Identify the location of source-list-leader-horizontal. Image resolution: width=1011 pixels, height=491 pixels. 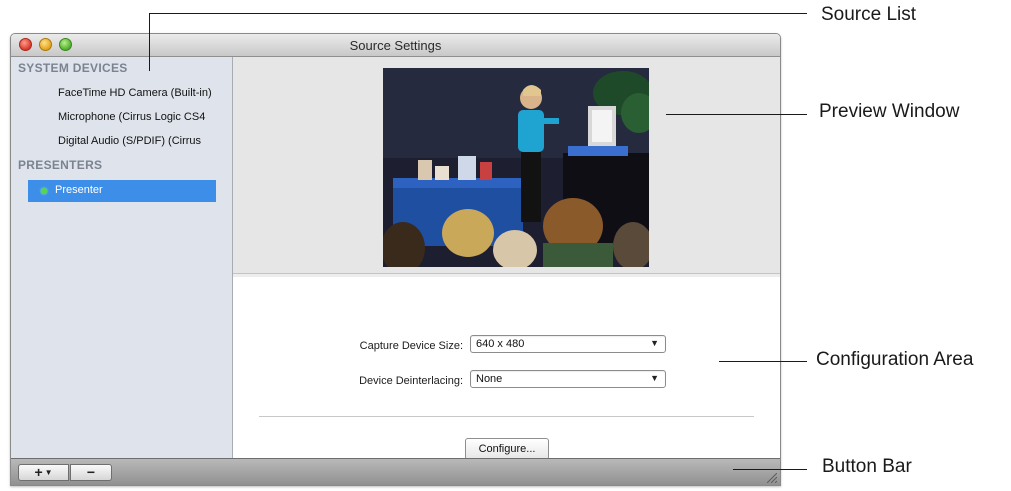
(478, 13).